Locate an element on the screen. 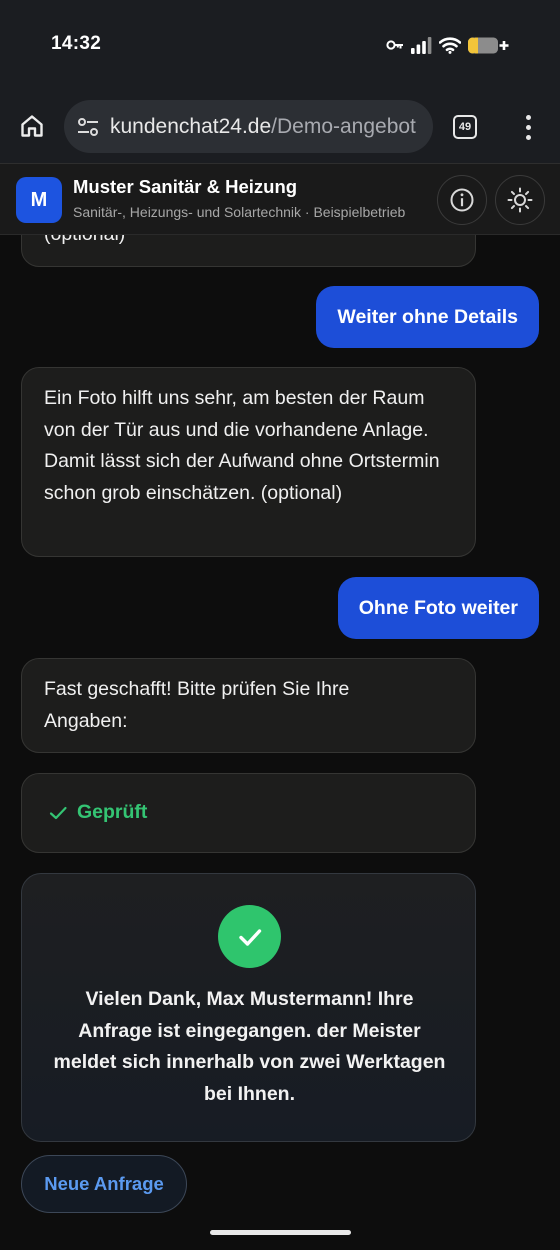 This screenshot has height=1250, width=560. check-icon is located at coordinates (58, 813).